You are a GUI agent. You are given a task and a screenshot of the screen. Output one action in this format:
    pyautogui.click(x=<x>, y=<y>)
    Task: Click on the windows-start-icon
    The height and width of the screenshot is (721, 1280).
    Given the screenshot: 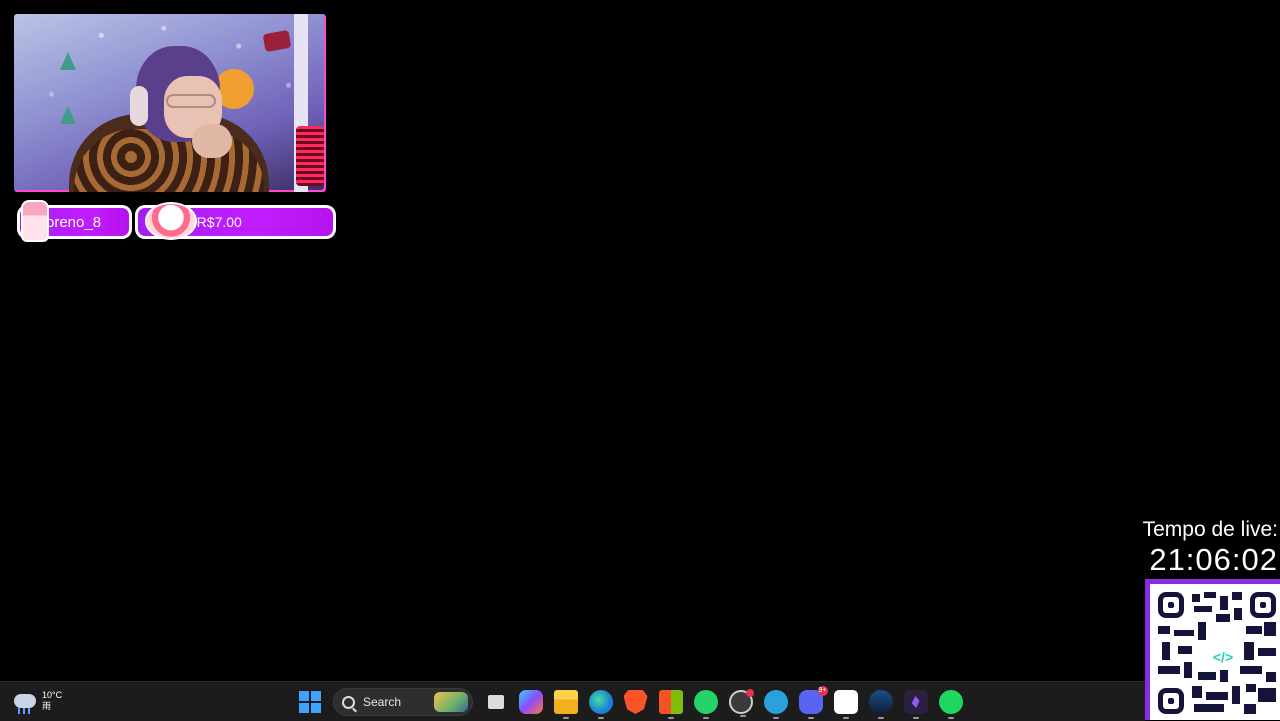 What is the action you would take?
    pyautogui.click(x=310, y=702)
    